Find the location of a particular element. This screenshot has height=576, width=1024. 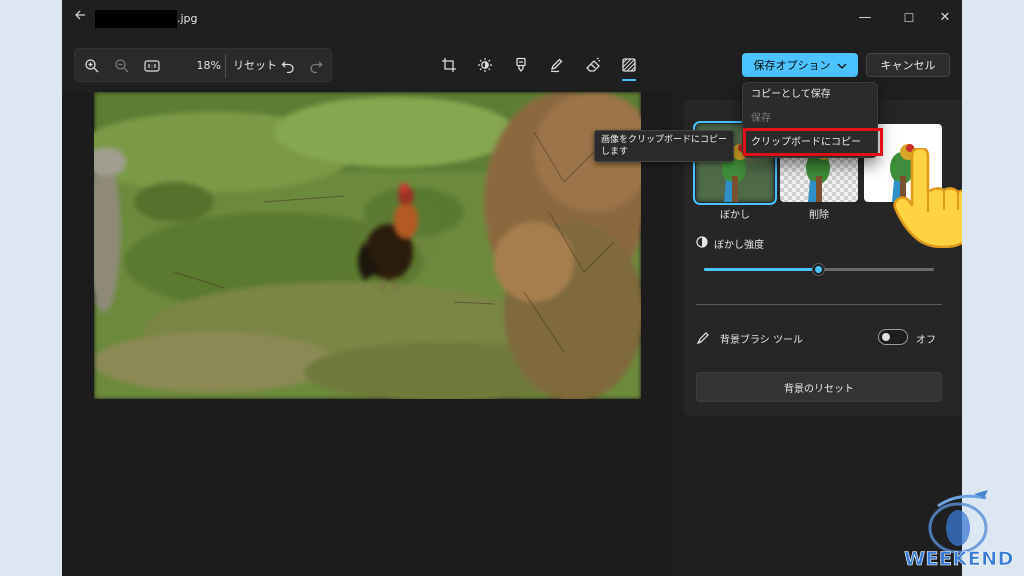

zoom-reset-button: リセット is located at coordinates (255, 66).